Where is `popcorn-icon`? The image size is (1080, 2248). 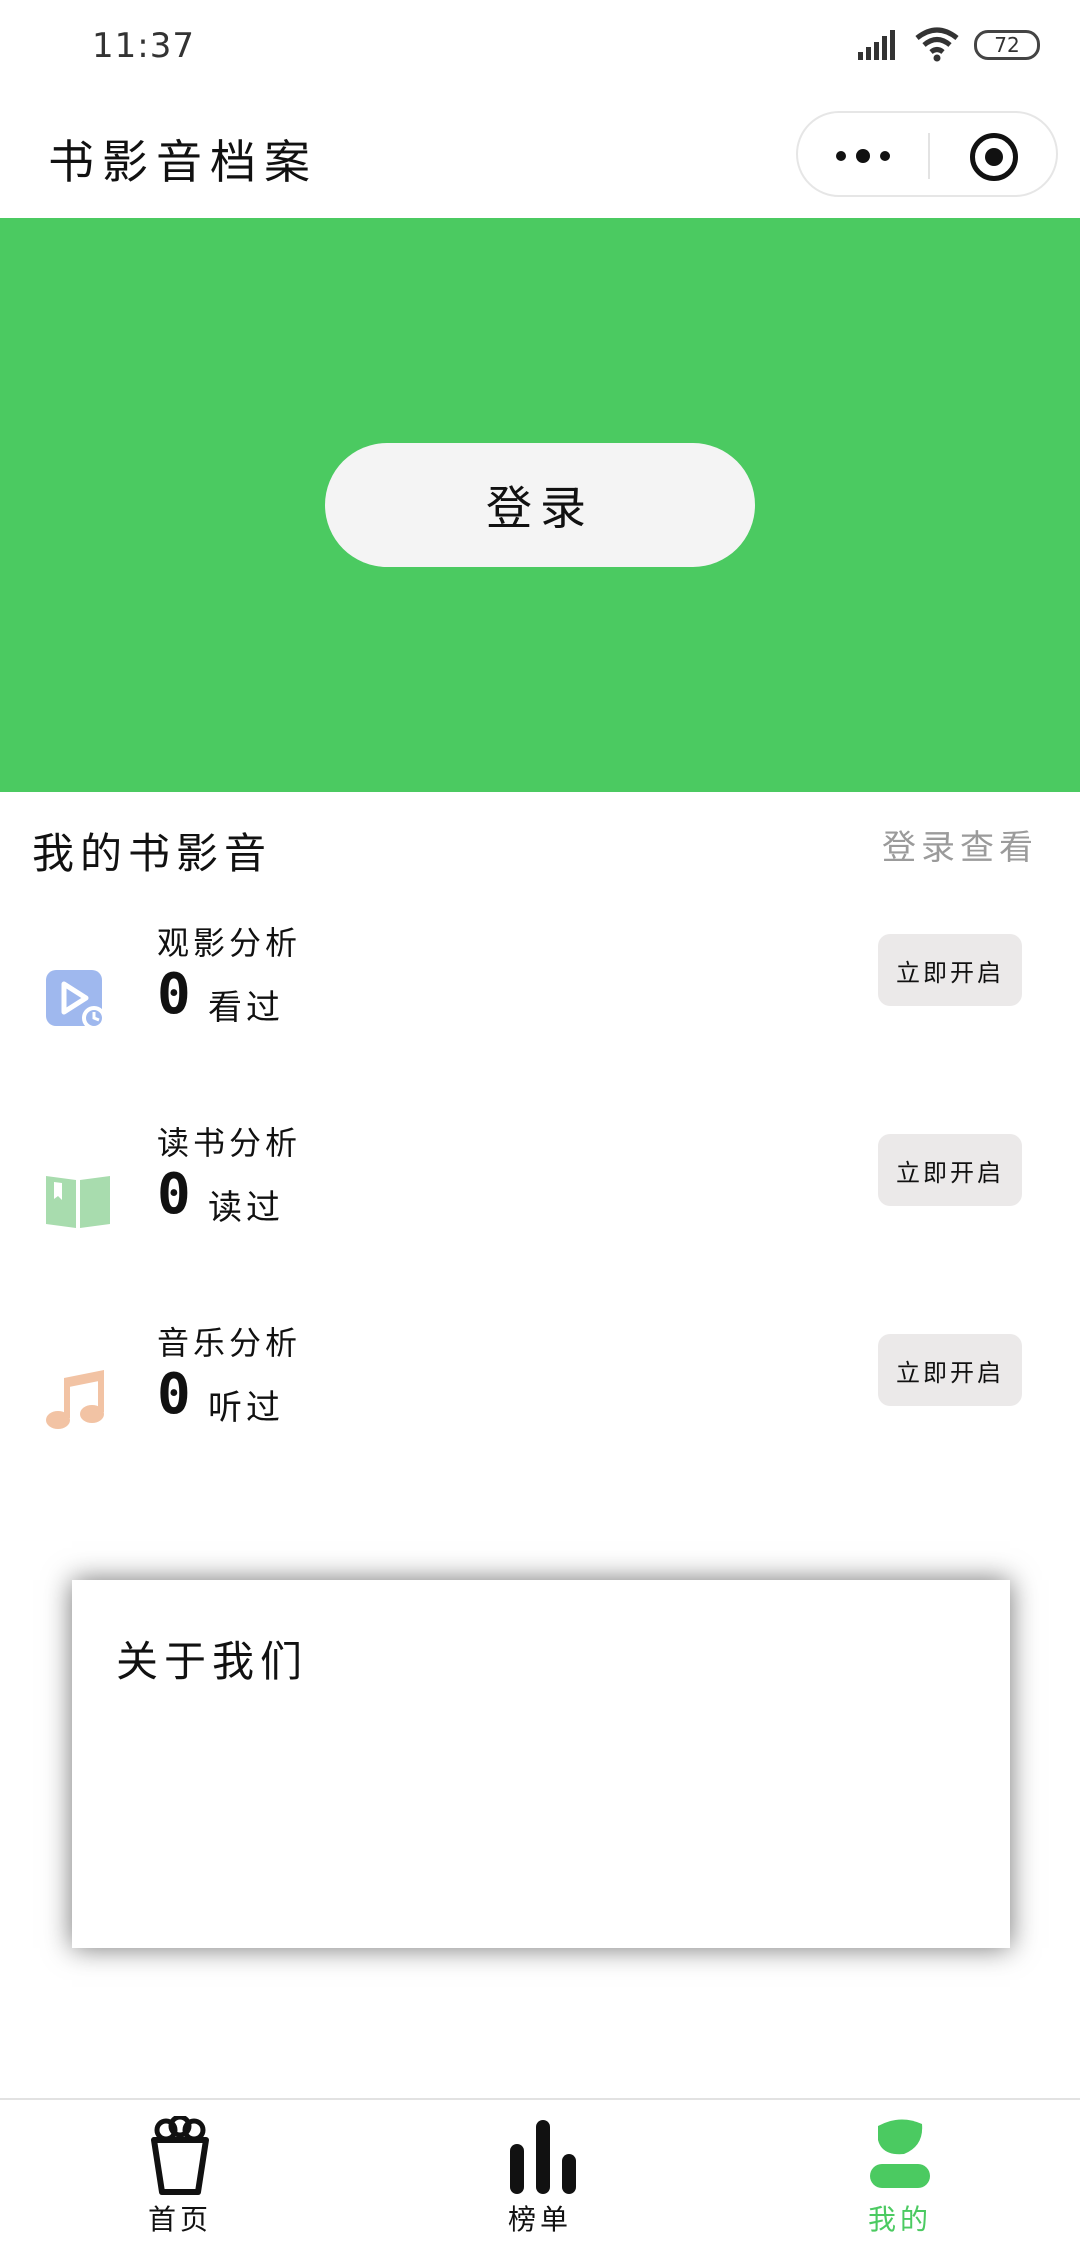
popcorn-icon is located at coordinates (180, 2155).